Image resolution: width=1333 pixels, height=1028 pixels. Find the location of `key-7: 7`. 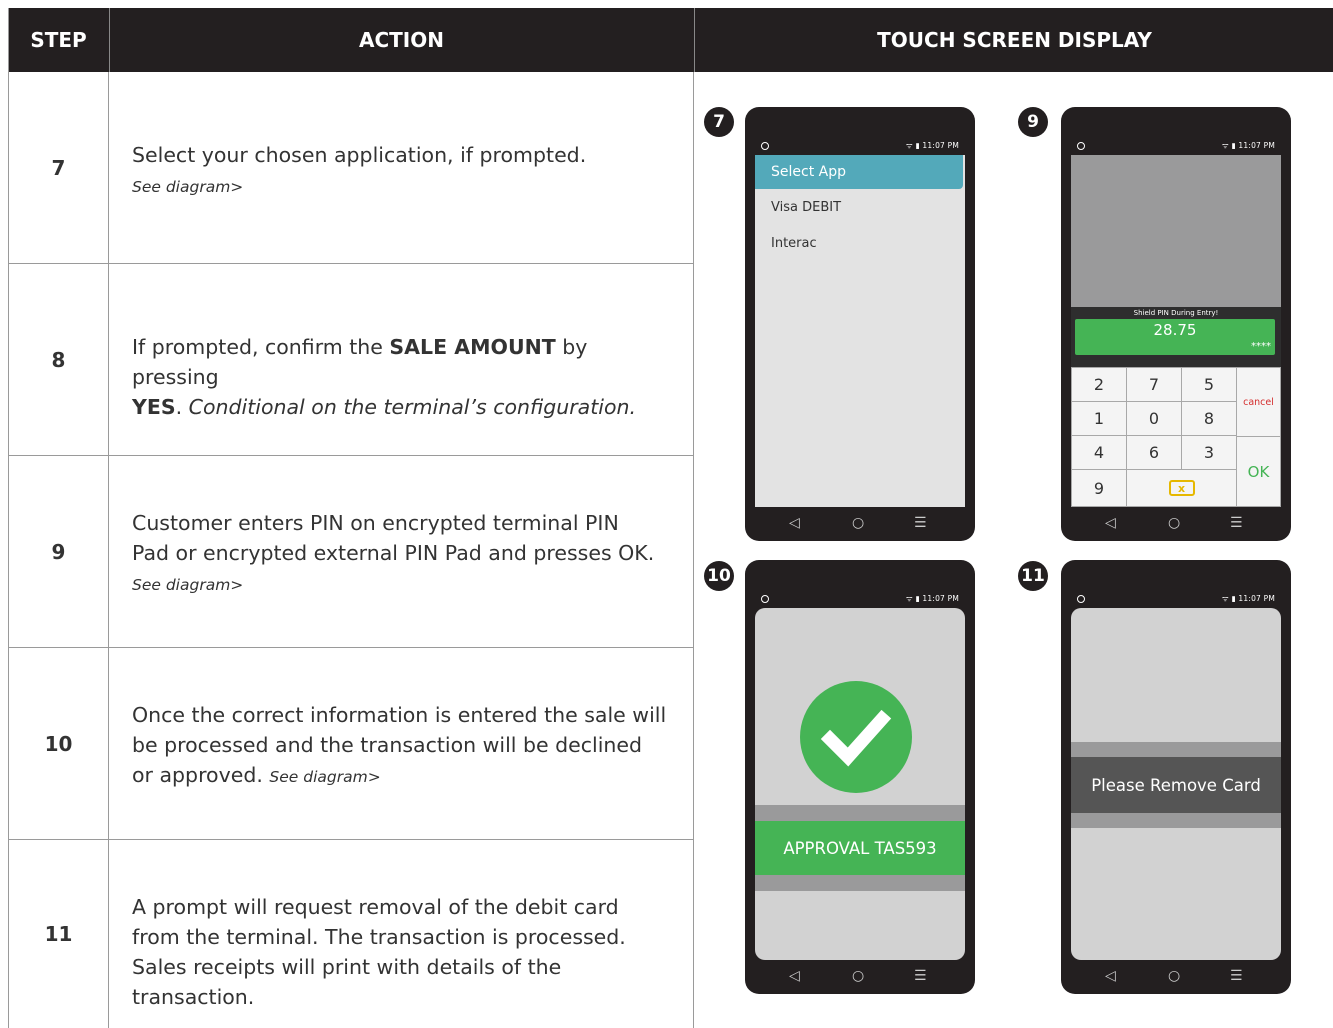

key-7: 7 is located at coordinates (1154, 384).